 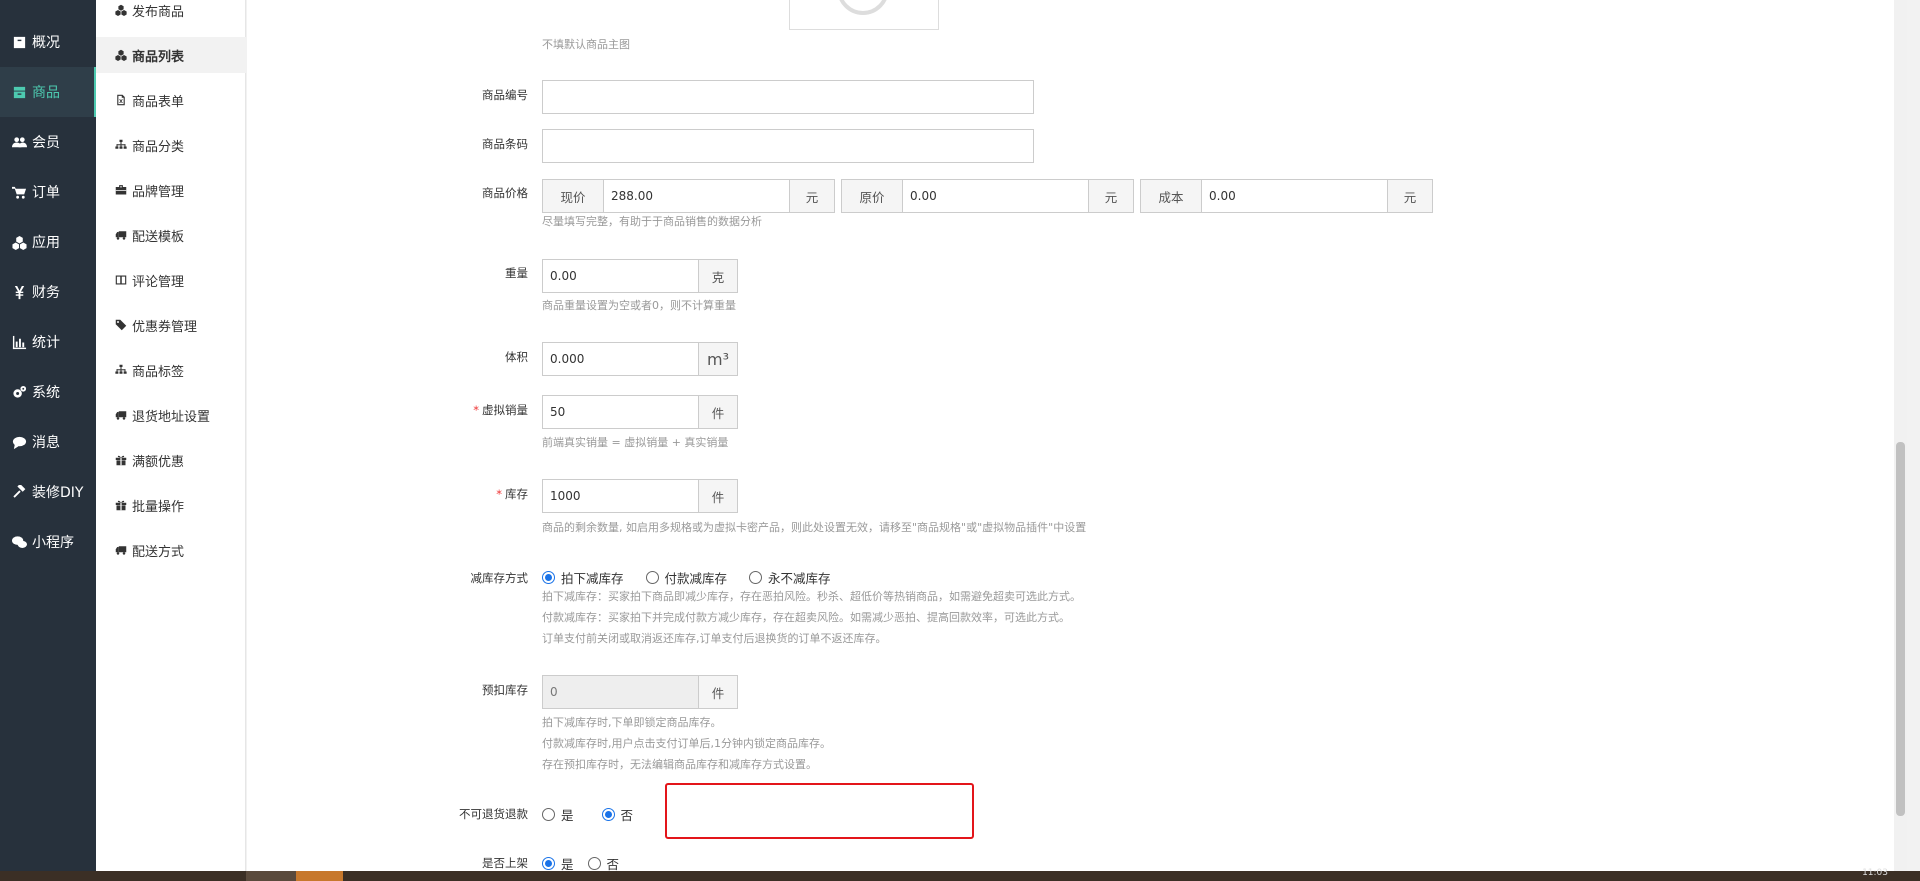 I want to click on primary-nav-item: 消息, so click(x=48, y=442).